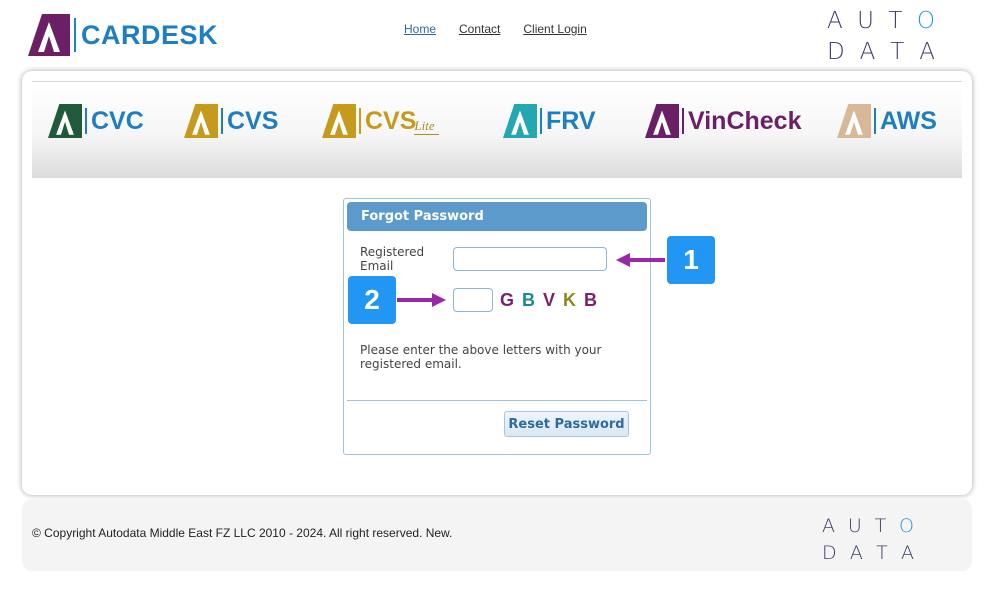  Describe the element at coordinates (520, 121) in the screenshot. I see `frv-mark-icon` at that location.